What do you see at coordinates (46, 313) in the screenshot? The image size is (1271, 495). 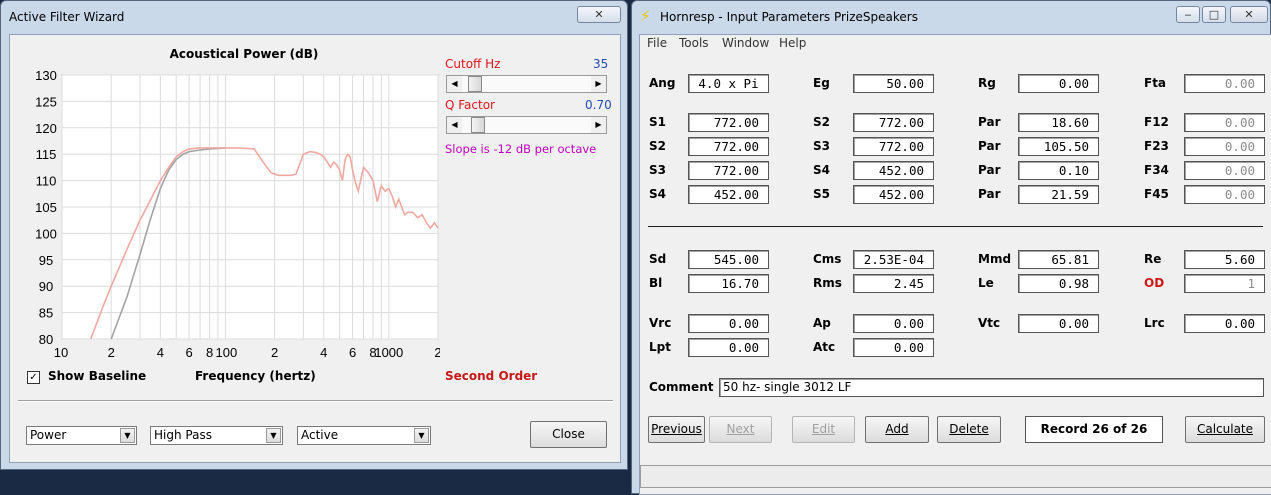 I see `y-tick-label: 85` at bounding box center [46, 313].